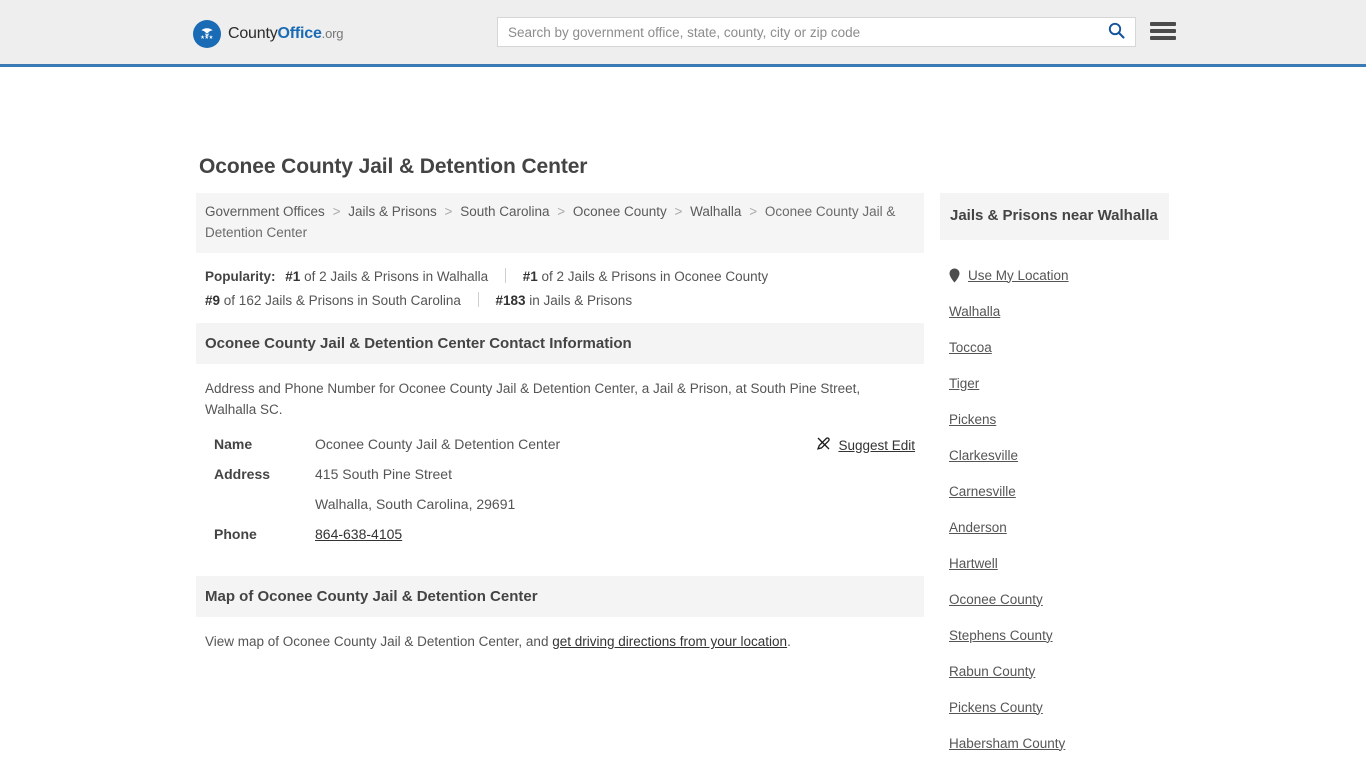  Describe the element at coordinates (655, 276) in the screenshot. I see `popularity-text: of 2 Jails & Prisons in Oconee County` at that location.